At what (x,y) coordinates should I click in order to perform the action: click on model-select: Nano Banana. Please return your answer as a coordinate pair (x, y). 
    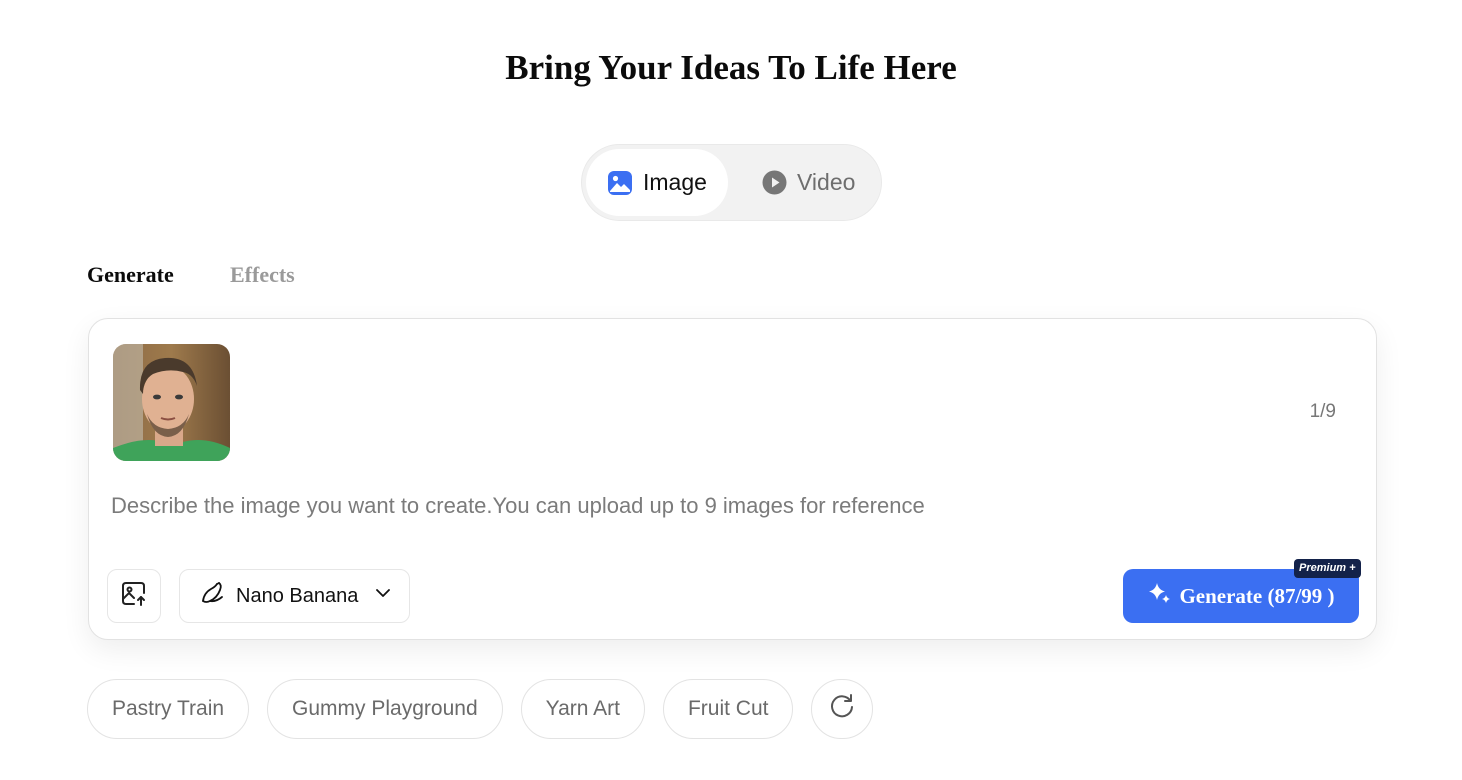
    Looking at the image, I should click on (294, 596).